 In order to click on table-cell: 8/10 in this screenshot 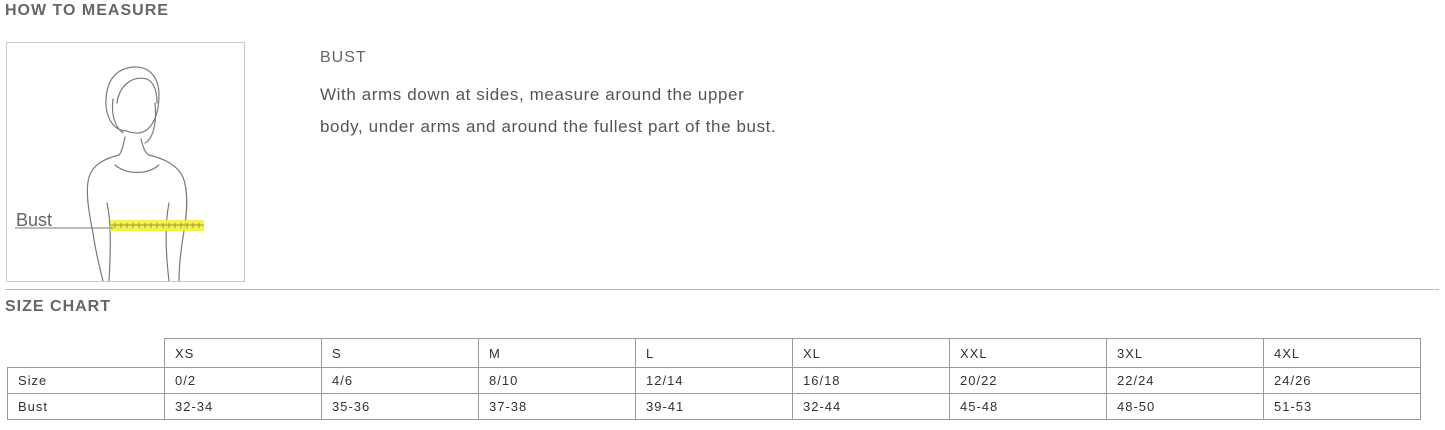, I will do `click(557, 380)`.